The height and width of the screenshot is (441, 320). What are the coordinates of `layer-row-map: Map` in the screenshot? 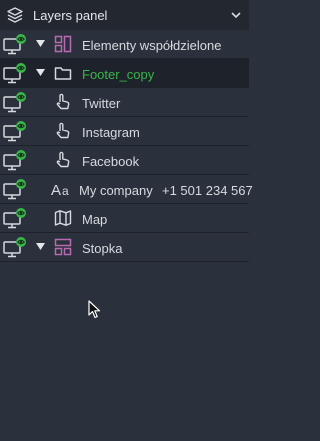 It's located at (124, 218).